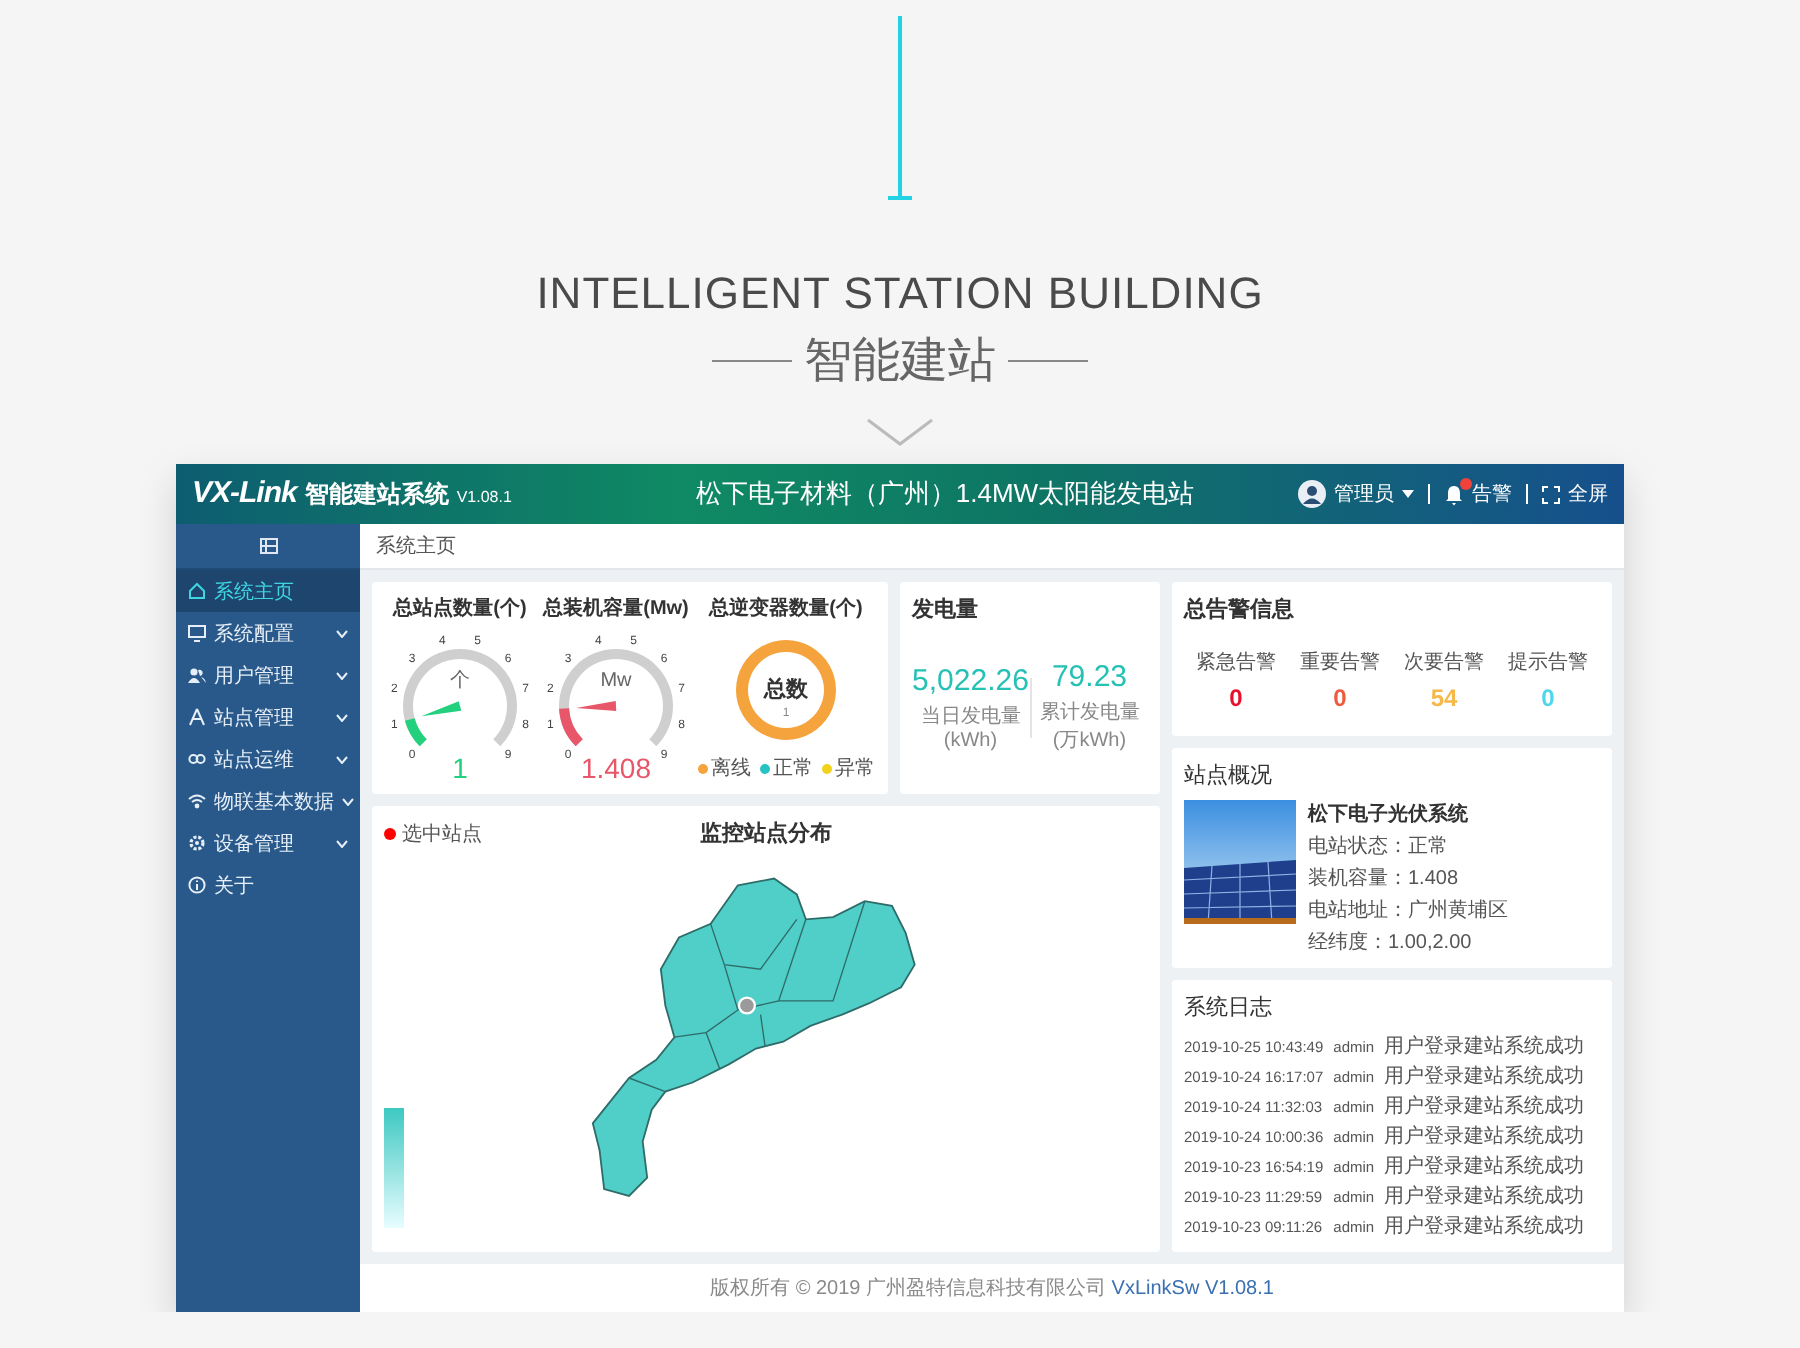  I want to click on stat-value: 5,022.26, so click(970, 680).